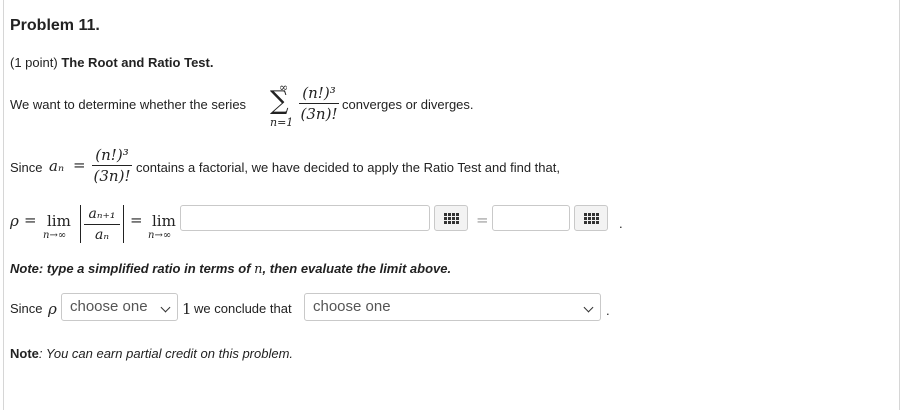  What do you see at coordinates (319, 114) in the screenshot?
I see `series-fraction-denominator: (3n)!` at bounding box center [319, 114].